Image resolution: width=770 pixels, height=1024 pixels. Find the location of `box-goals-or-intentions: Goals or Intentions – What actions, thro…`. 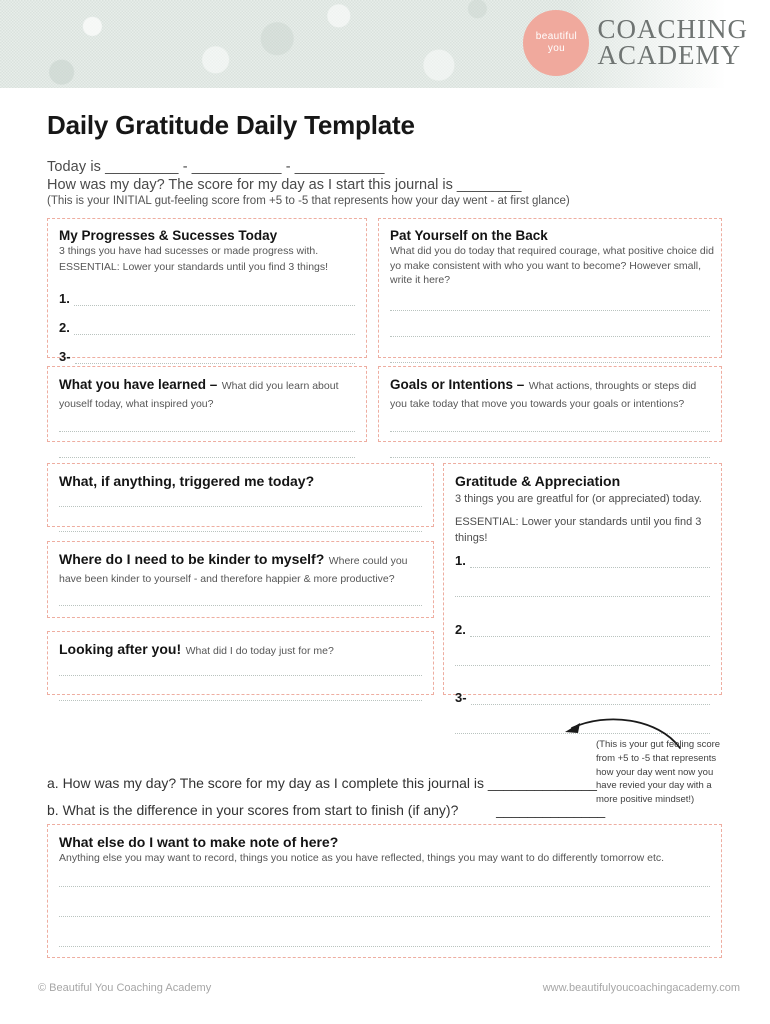

box-goals-or-intentions: Goals or Intentions – What actions, thro… is located at coordinates (550, 412).